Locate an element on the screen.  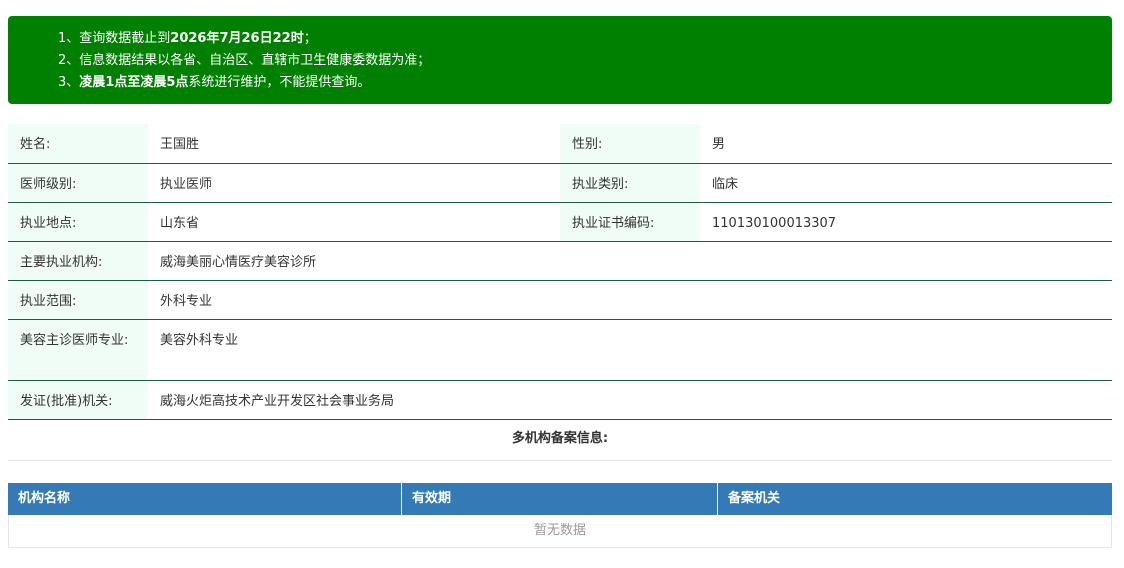
gender-label: 性别: is located at coordinates (630, 144).